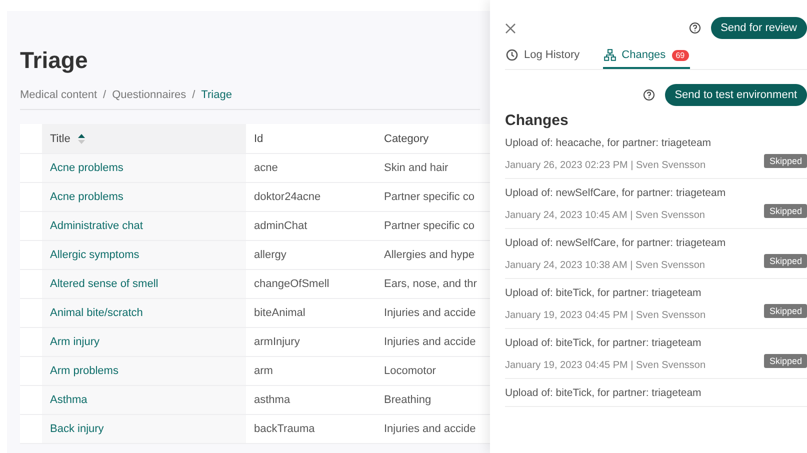 This screenshot has height=453, width=807. Describe the element at coordinates (433, 138) in the screenshot. I see `column-header: Category` at that location.